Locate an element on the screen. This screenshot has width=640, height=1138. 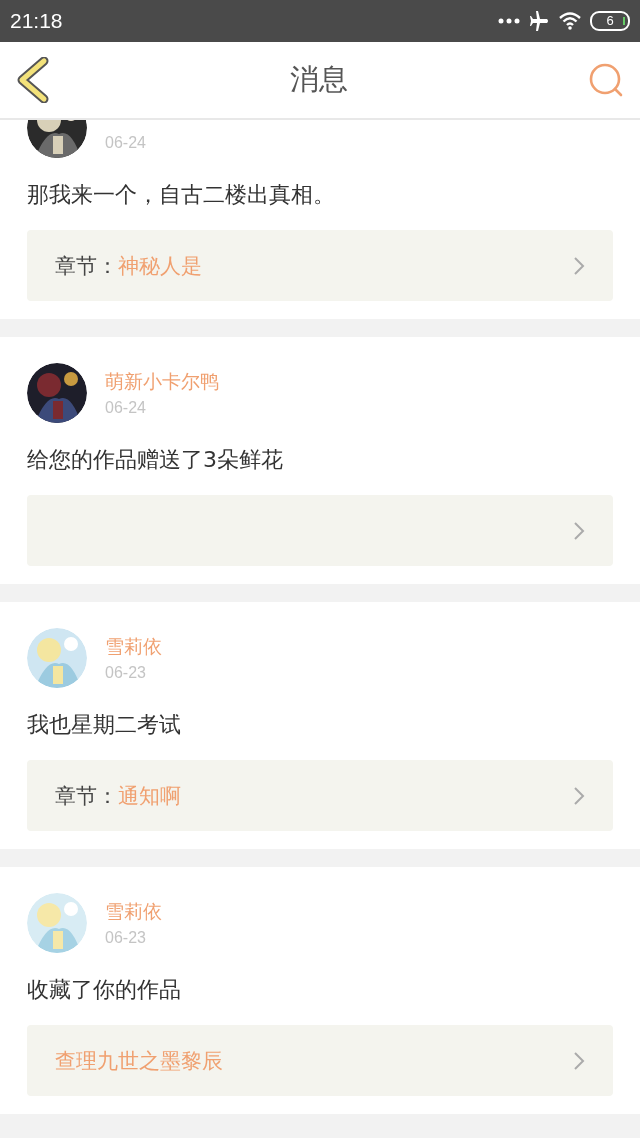
message-text: 收藏了你的作品 is located at coordinates (104, 990).